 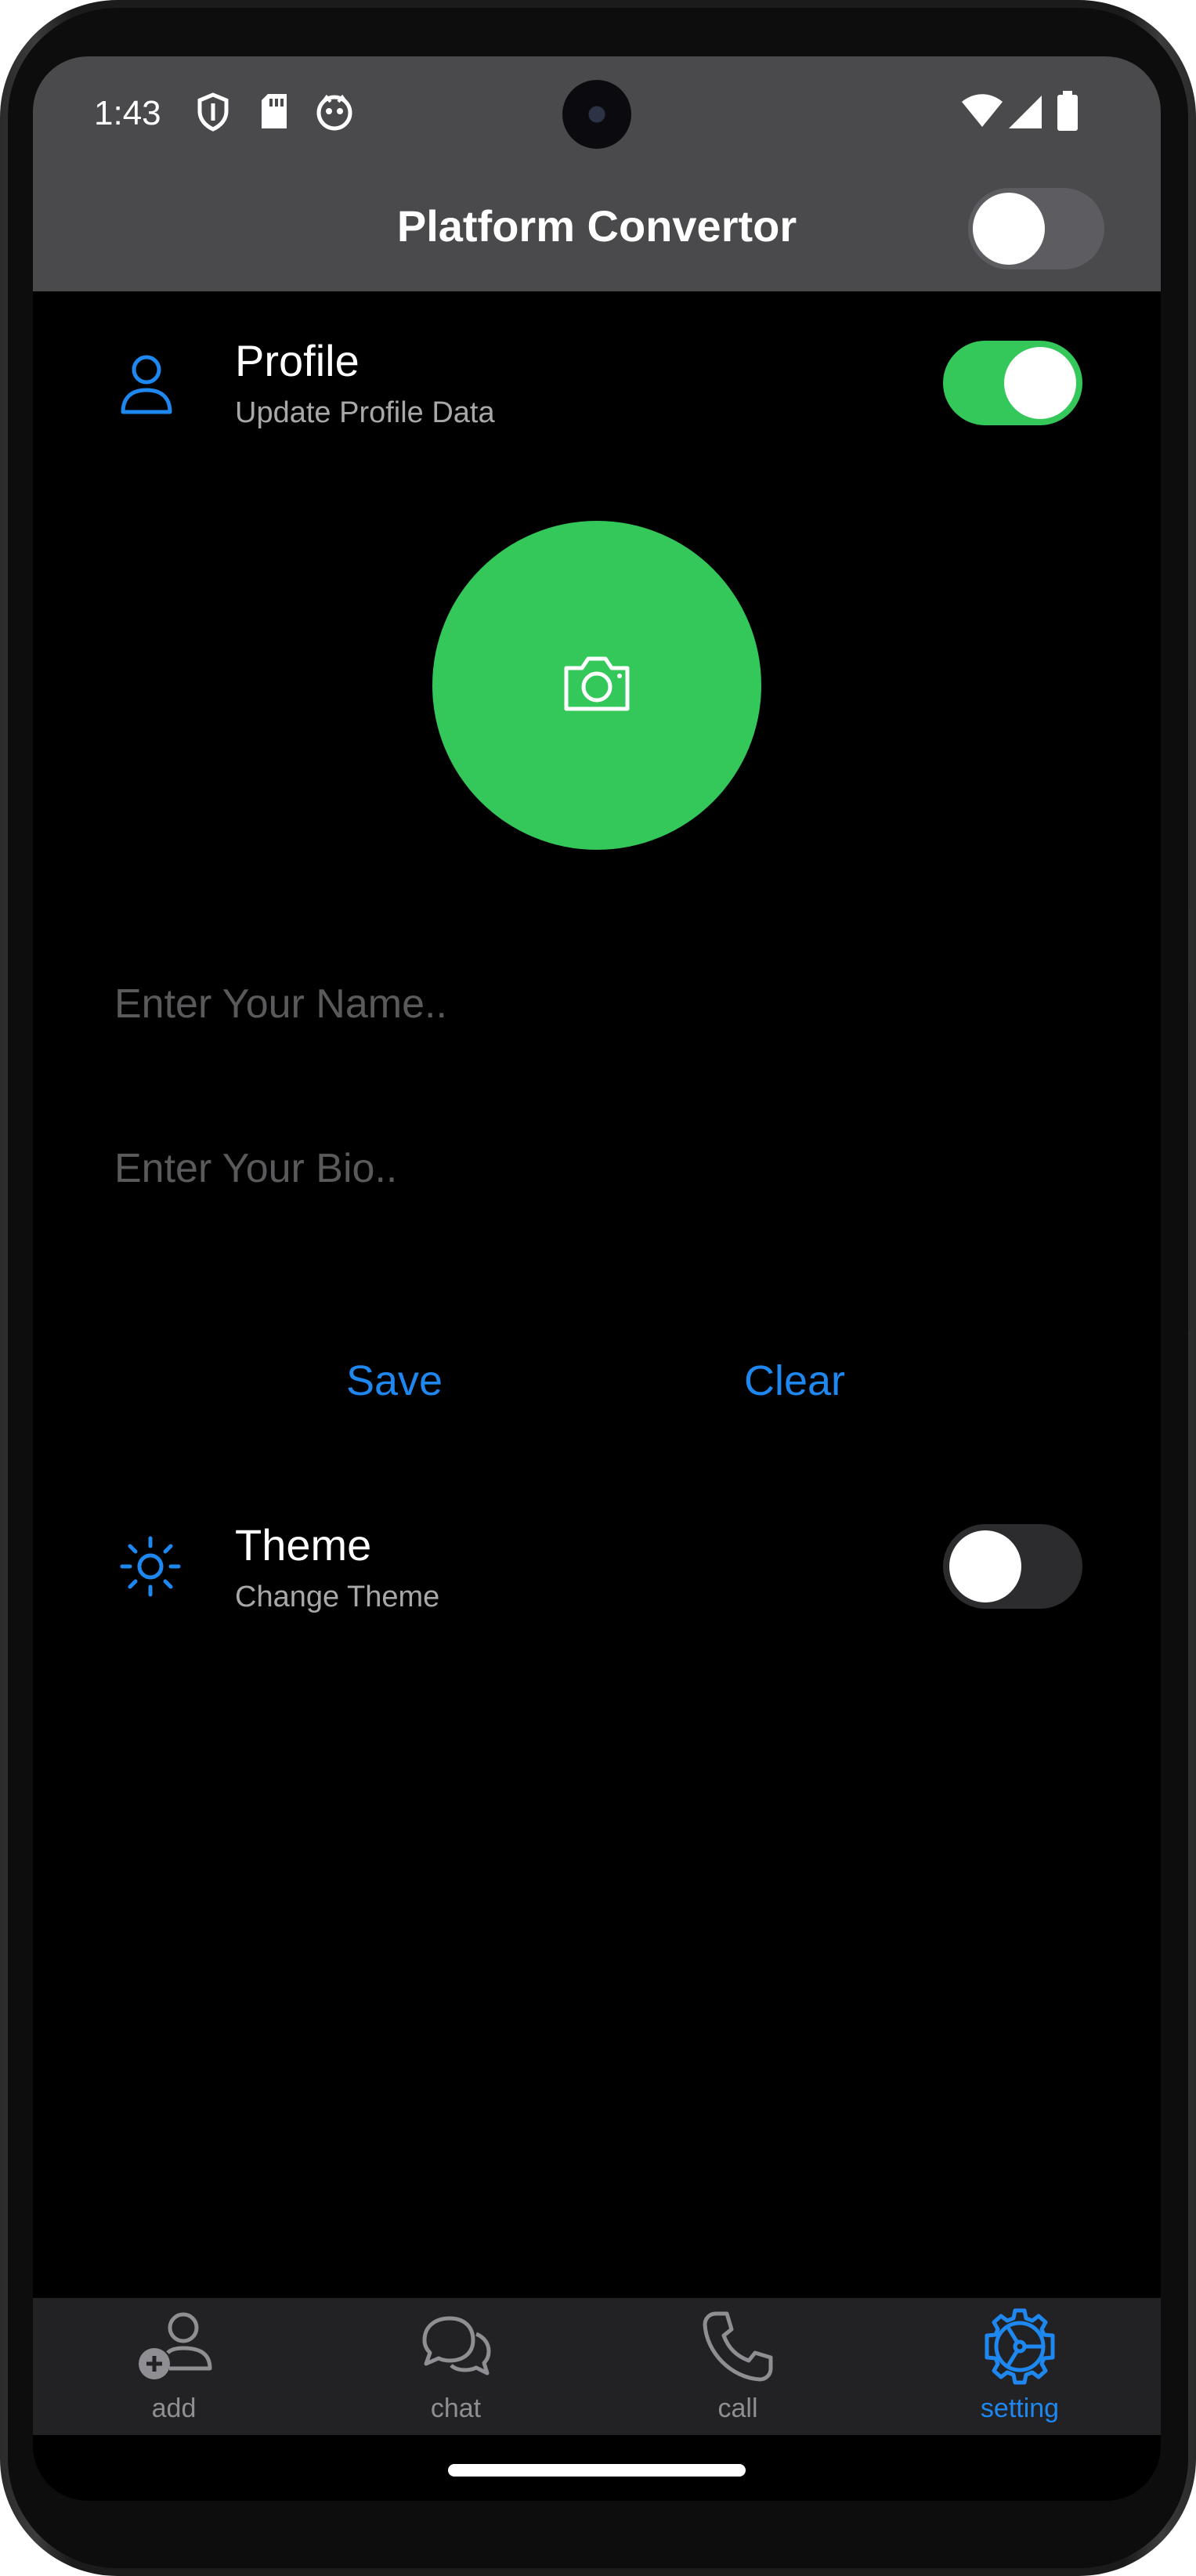 What do you see at coordinates (303, 1545) in the screenshot?
I see `theme-title: Theme` at bounding box center [303, 1545].